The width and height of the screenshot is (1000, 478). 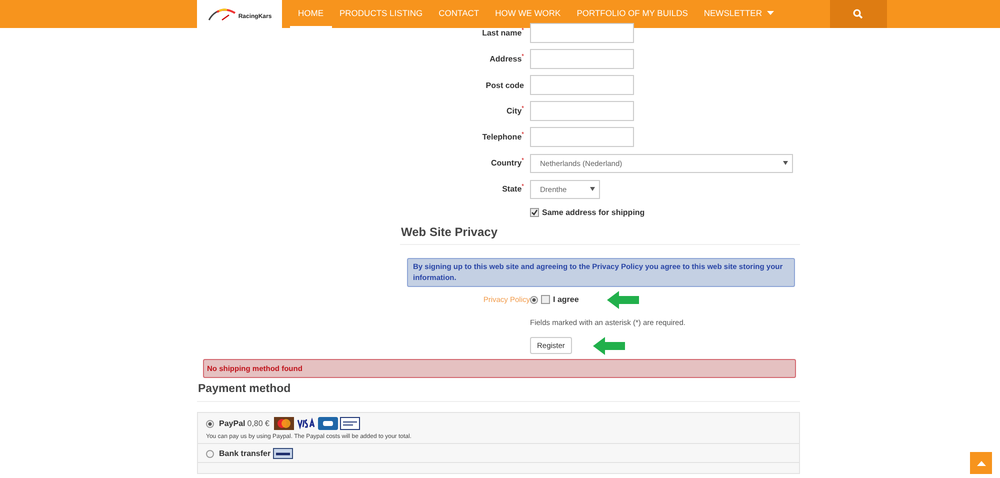 What do you see at coordinates (566, 299) in the screenshot?
I see `checkbox-label: I agree` at bounding box center [566, 299].